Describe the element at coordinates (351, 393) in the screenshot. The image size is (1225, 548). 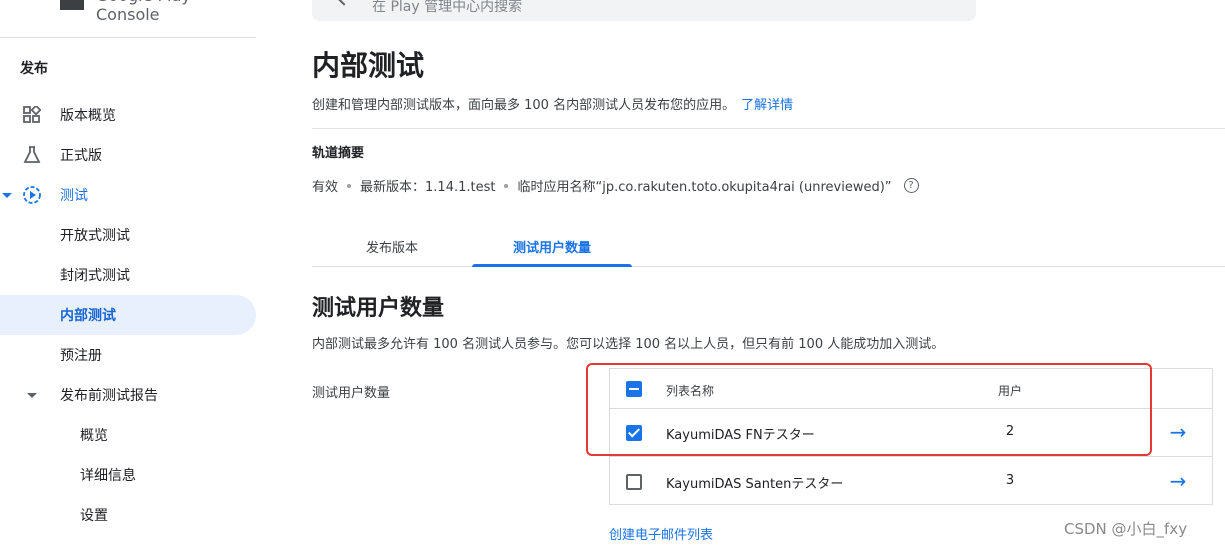
I see `testers-field-label: 测试用户数量` at that location.